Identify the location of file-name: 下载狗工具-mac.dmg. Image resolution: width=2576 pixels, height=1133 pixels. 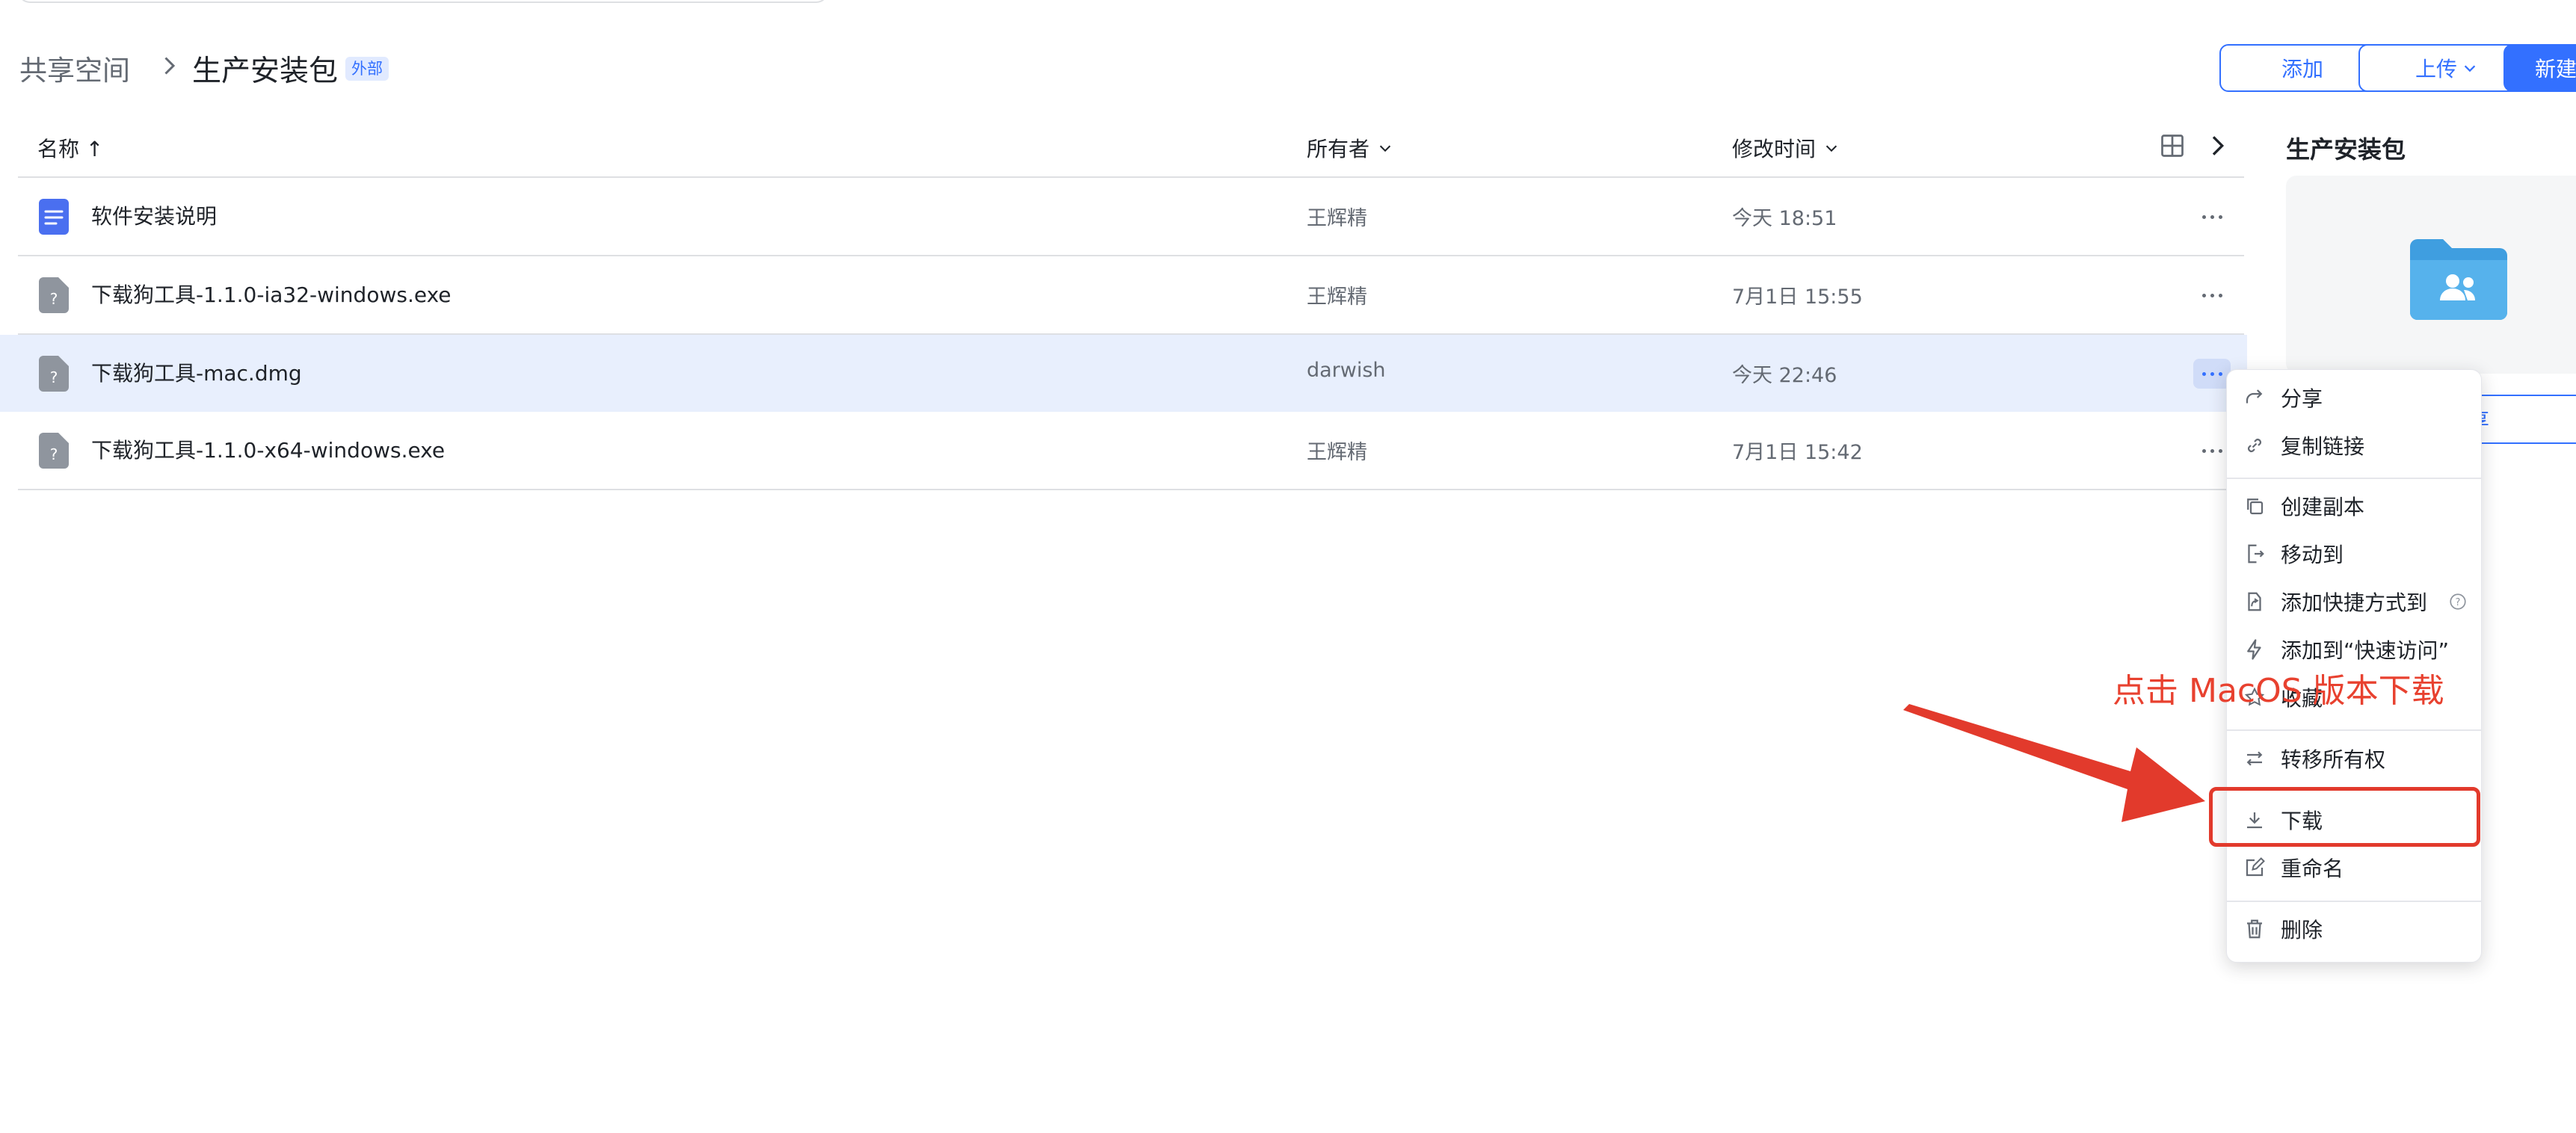
(196, 373).